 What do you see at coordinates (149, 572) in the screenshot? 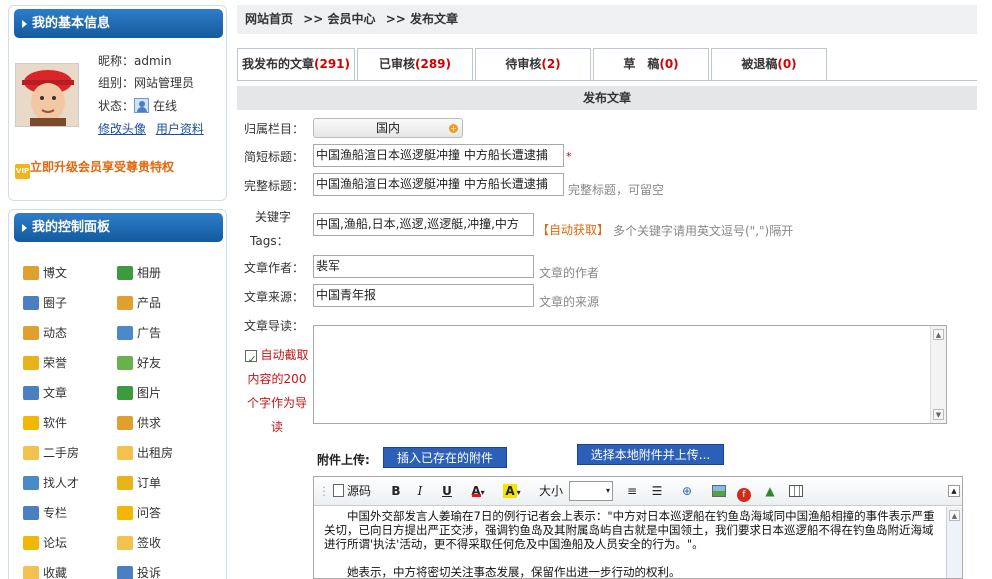
I see `control-panel-item-label: 投诉` at bounding box center [149, 572].